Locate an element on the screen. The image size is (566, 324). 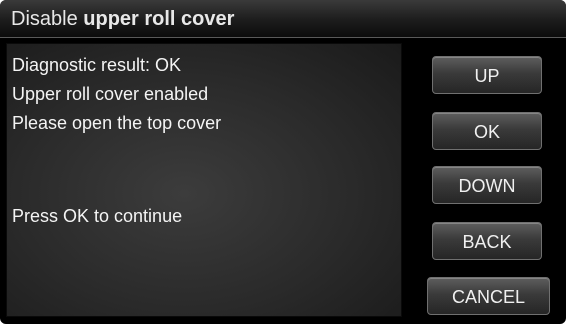
diagnostic-result-text: Diagnostic result: OK is located at coordinates (97, 65).